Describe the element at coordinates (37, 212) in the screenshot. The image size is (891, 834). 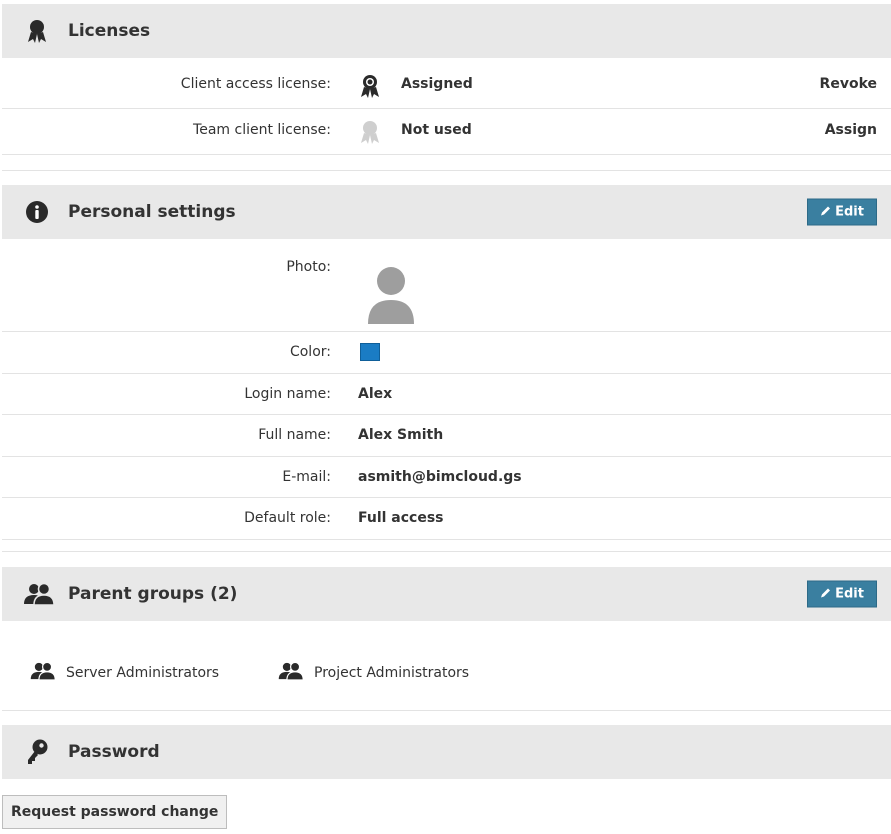
I see `info-icon` at that location.